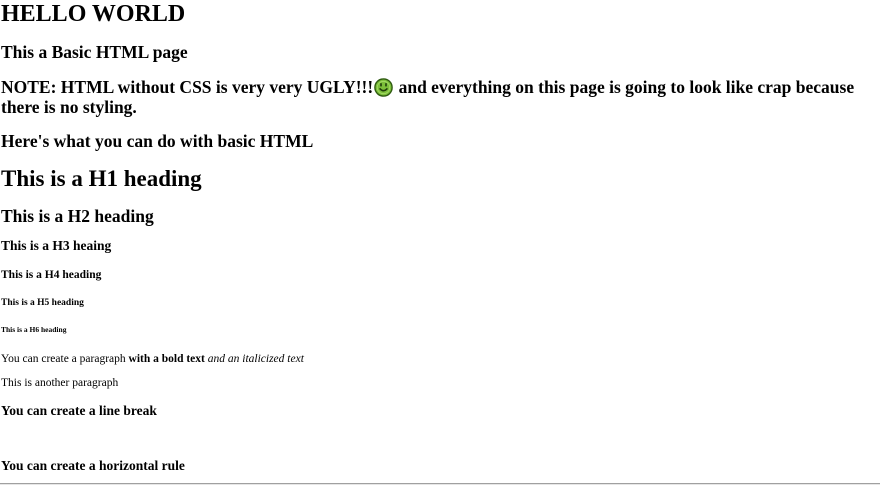 The height and width of the screenshot is (490, 880). Describe the element at coordinates (42, 303) in the screenshot. I see `h5-heading: This is a H5 heading` at that location.